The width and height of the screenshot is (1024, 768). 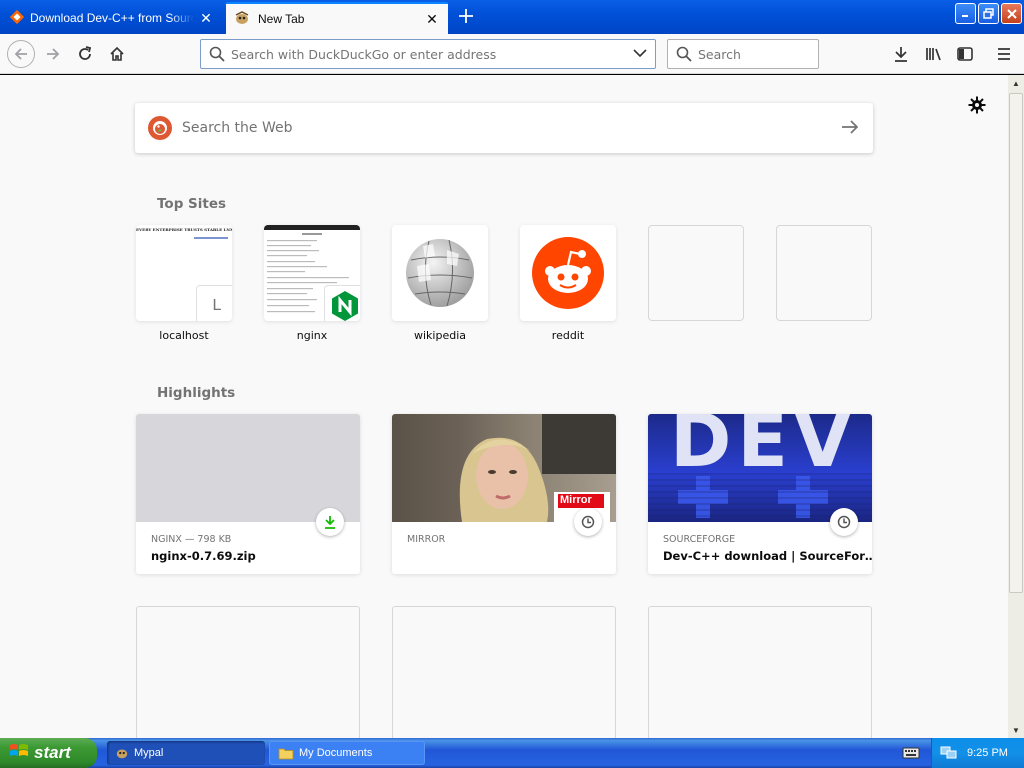 What do you see at coordinates (977, 105) in the screenshot?
I see `customize-button` at bounding box center [977, 105].